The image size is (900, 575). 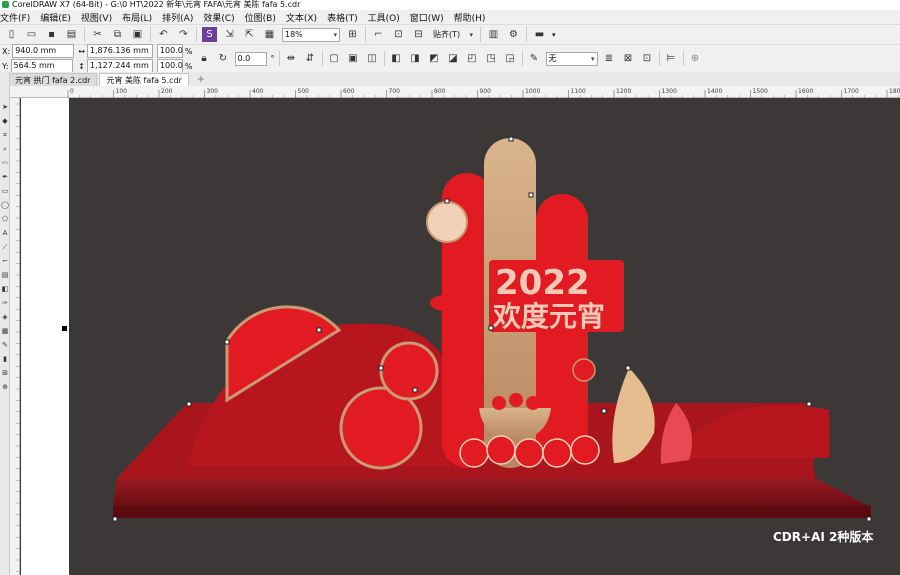 What do you see at coordinates (398, 34) in the screenshot?
I see `show-grid-icon: ⊡` at bounding box center [398, 34].